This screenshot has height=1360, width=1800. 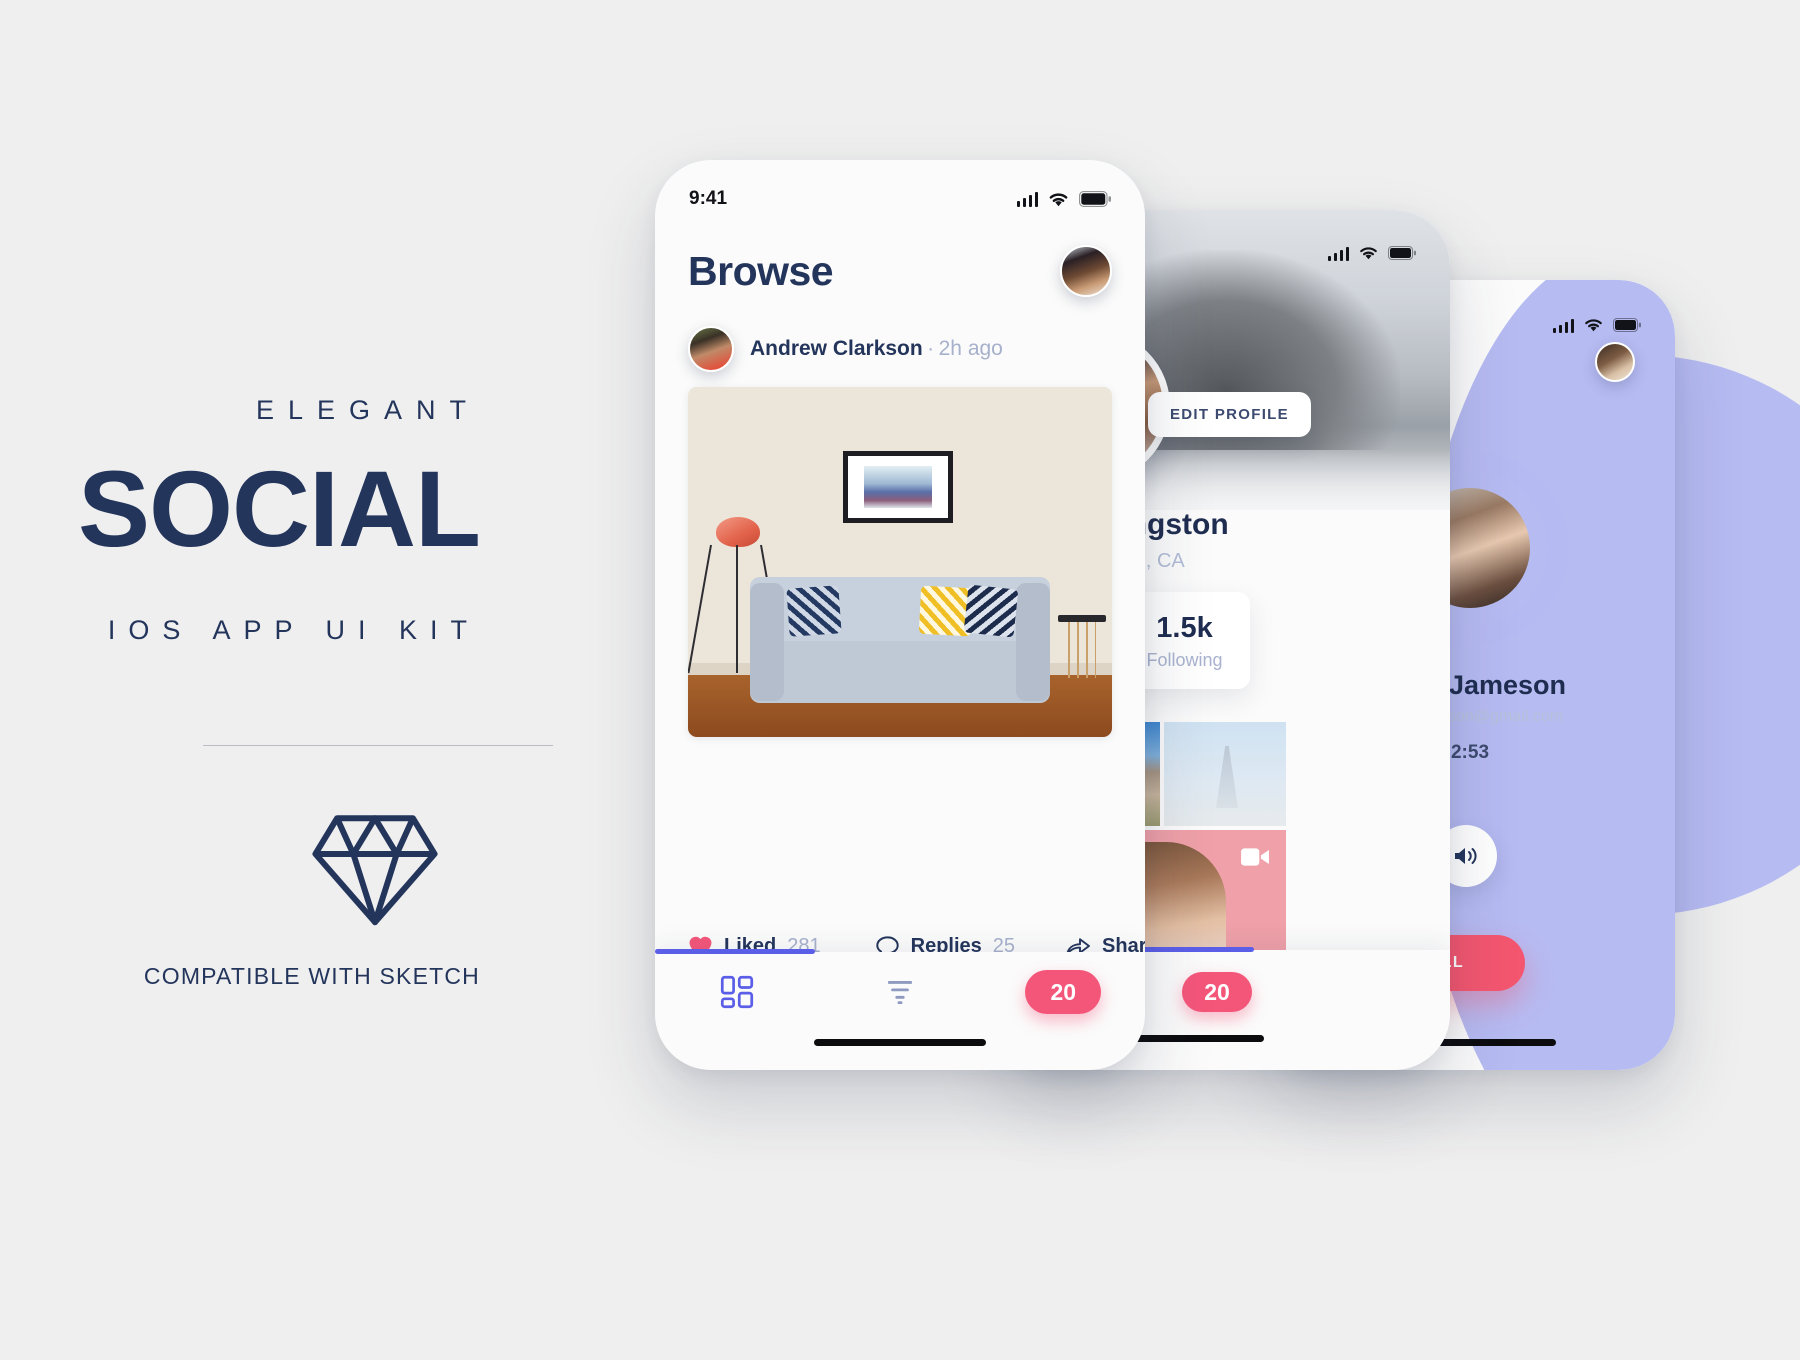 What do you see at coordinates (1466, 856) in the screenshot?
I see `speaker-icon` at bounding box center [1466, 856].